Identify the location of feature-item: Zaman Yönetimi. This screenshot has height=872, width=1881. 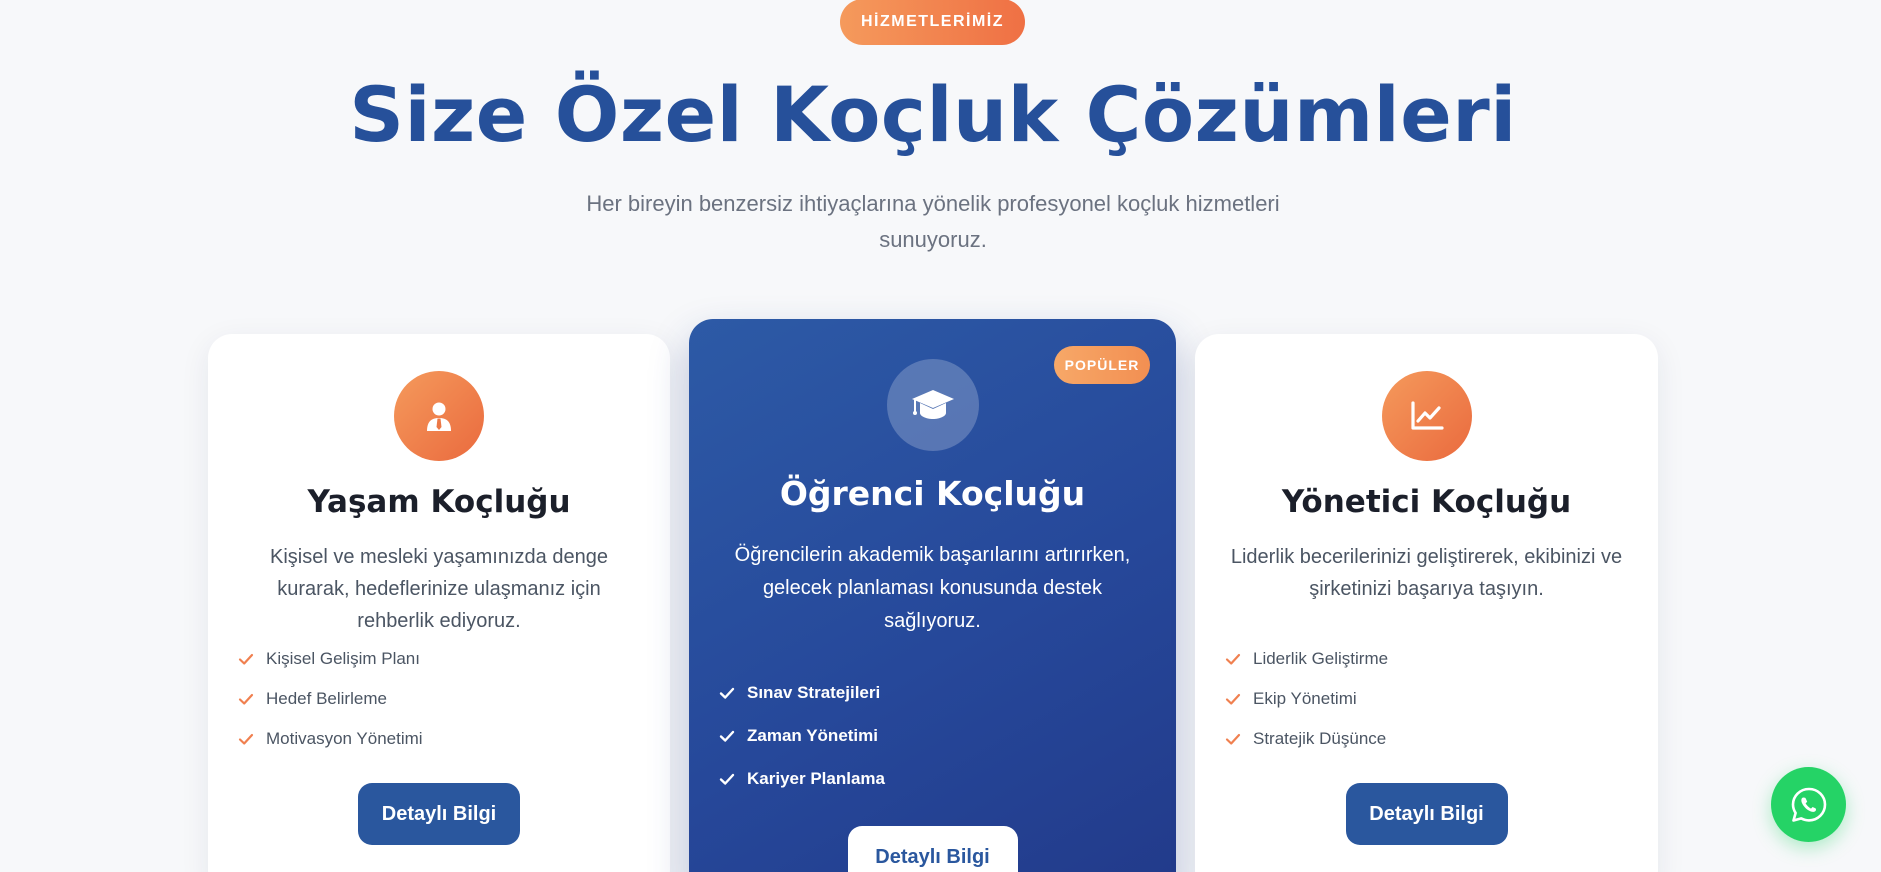
(802, 735).